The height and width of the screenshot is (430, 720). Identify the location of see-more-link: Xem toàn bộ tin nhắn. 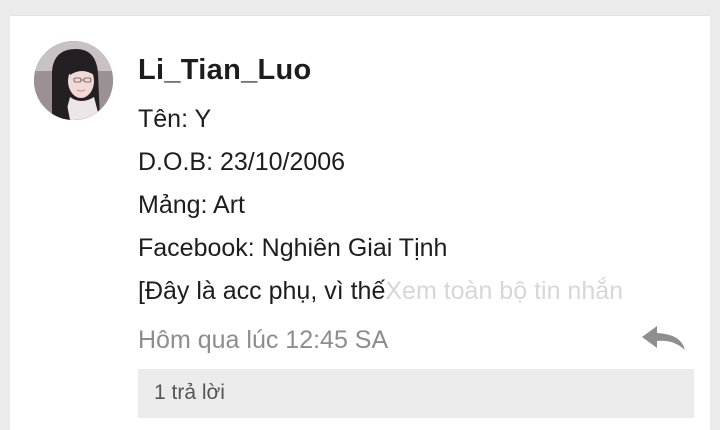
(504, 291).